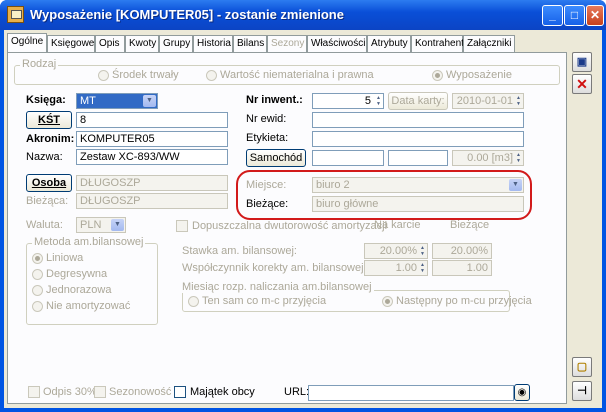 This screenshot has height=412, width=606. I want to click on nr-inwent-field: 5 ▲ ▼, so click(348, 101).